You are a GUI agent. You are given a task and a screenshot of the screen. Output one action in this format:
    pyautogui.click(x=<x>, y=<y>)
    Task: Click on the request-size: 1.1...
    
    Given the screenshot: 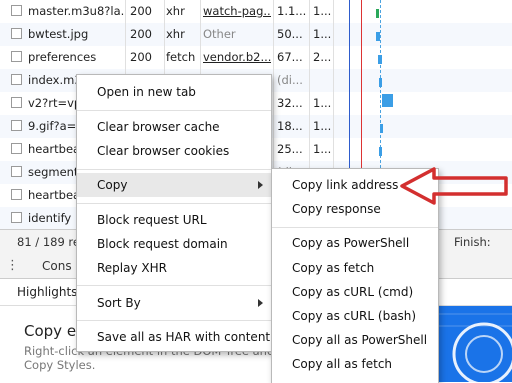 What is the action you would take?
    pyautogui.click(x=292, y=11)
    